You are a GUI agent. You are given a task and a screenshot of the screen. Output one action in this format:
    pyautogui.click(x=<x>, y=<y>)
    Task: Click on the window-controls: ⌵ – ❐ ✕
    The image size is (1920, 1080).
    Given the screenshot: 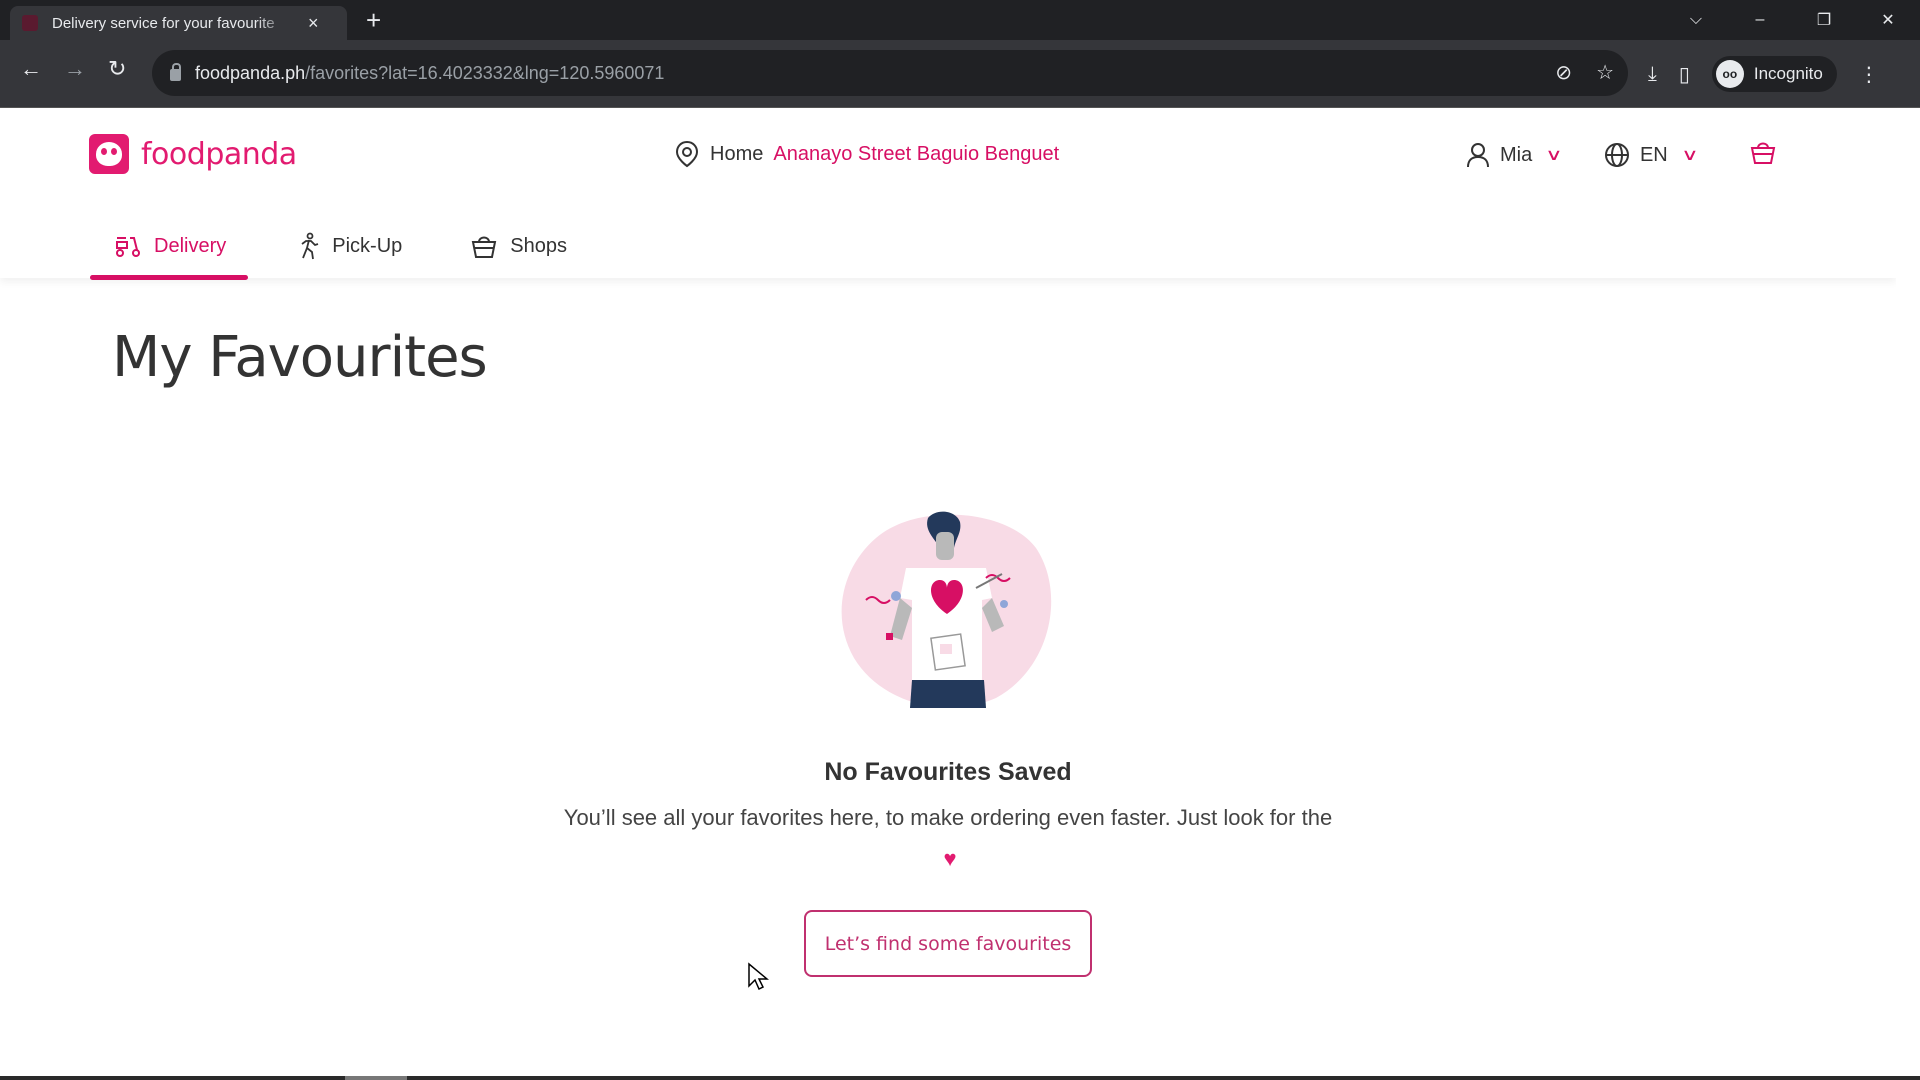 What is the action you would take?
    pyautogui.click(x=1792, y=20)
    